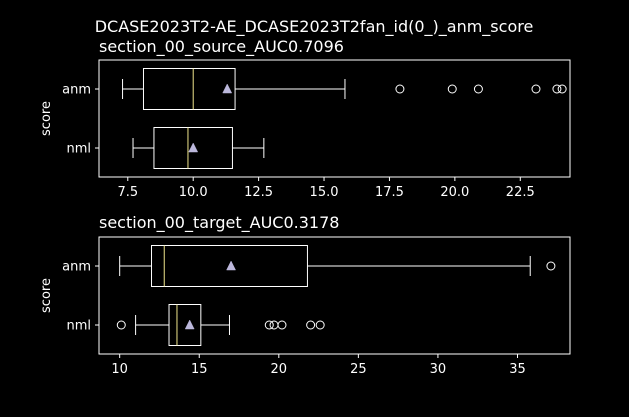 The width and height of the screenshot is (629, 417). Describe the element at coordinates (199, 369) in the screenshot. I see `x-tick-label: 15` at that location.